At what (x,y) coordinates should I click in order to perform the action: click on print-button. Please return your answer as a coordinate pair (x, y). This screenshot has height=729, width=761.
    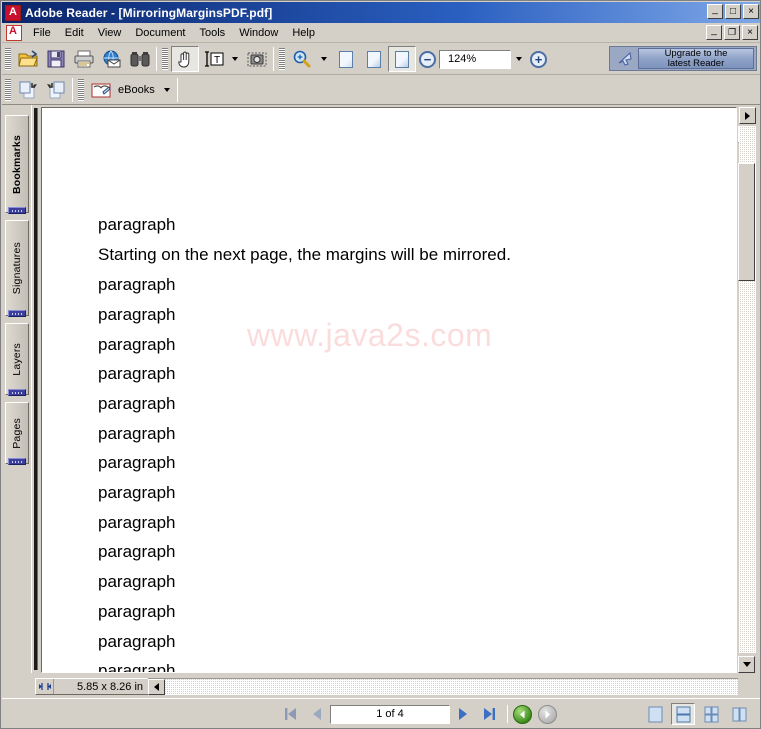
    Looking at the image, I should click on (84, 59).